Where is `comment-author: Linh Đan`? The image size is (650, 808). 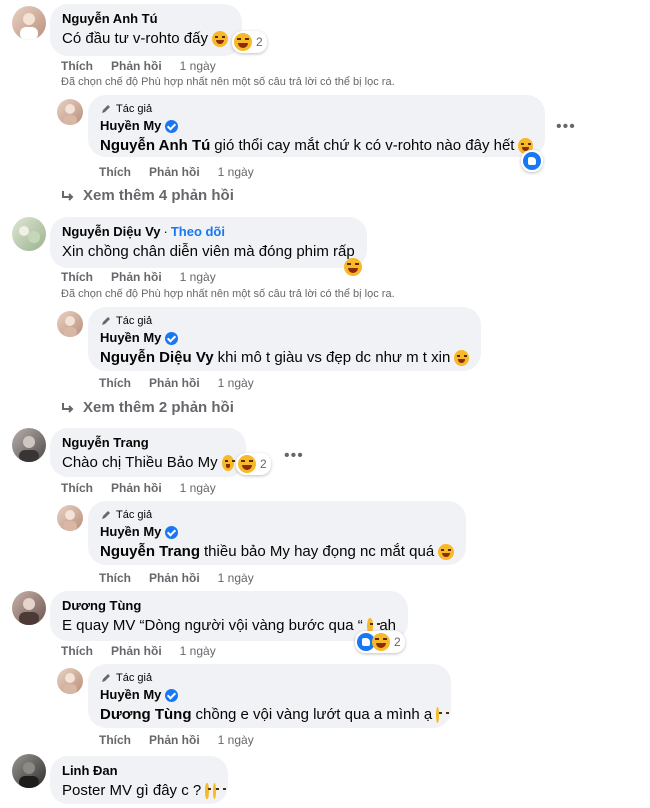 comment-author: Linh Đan is located at coordinates (90, 771).